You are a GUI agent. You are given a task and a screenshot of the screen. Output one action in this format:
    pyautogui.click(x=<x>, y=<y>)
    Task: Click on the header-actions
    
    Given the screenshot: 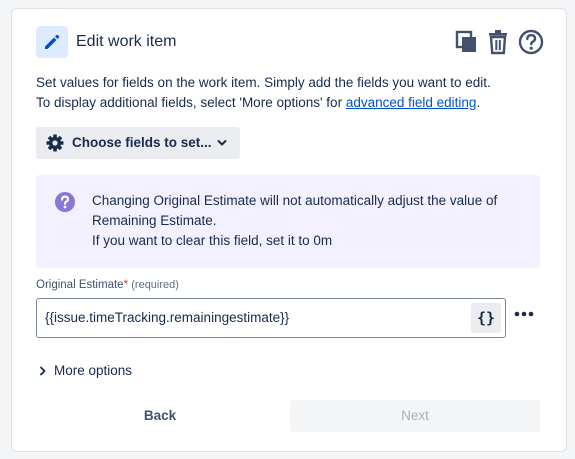 What is the action you would take?
    pyautogui.click(x=500, y=42)
    